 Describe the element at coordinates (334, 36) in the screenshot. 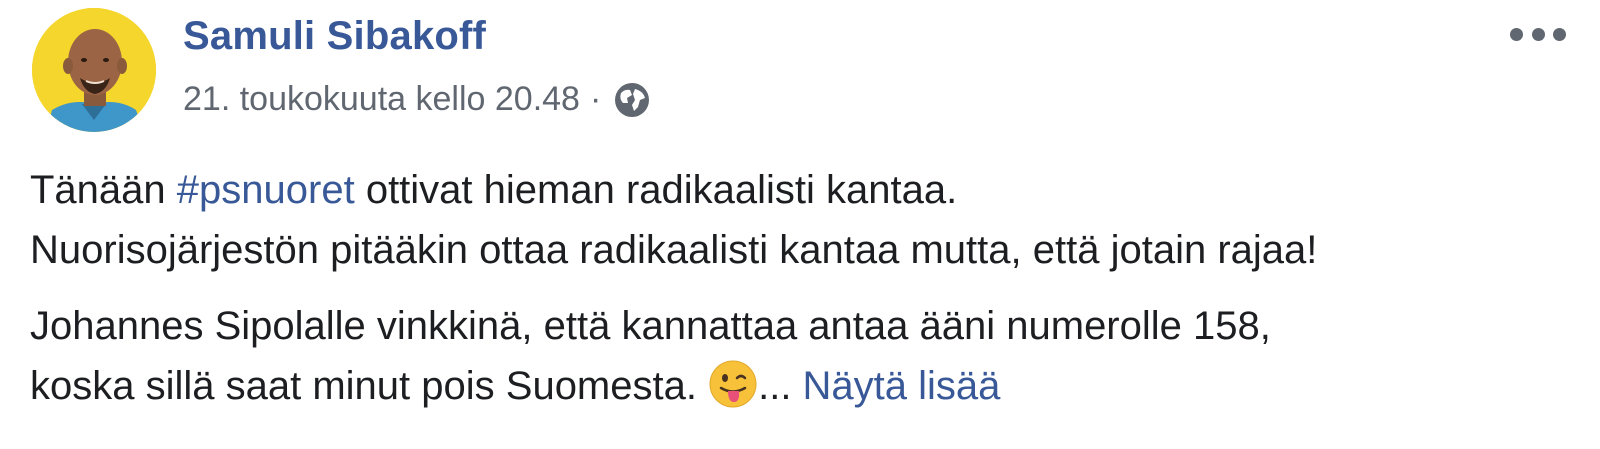

I see `author-name: Samuli Sibakoff` at that location.